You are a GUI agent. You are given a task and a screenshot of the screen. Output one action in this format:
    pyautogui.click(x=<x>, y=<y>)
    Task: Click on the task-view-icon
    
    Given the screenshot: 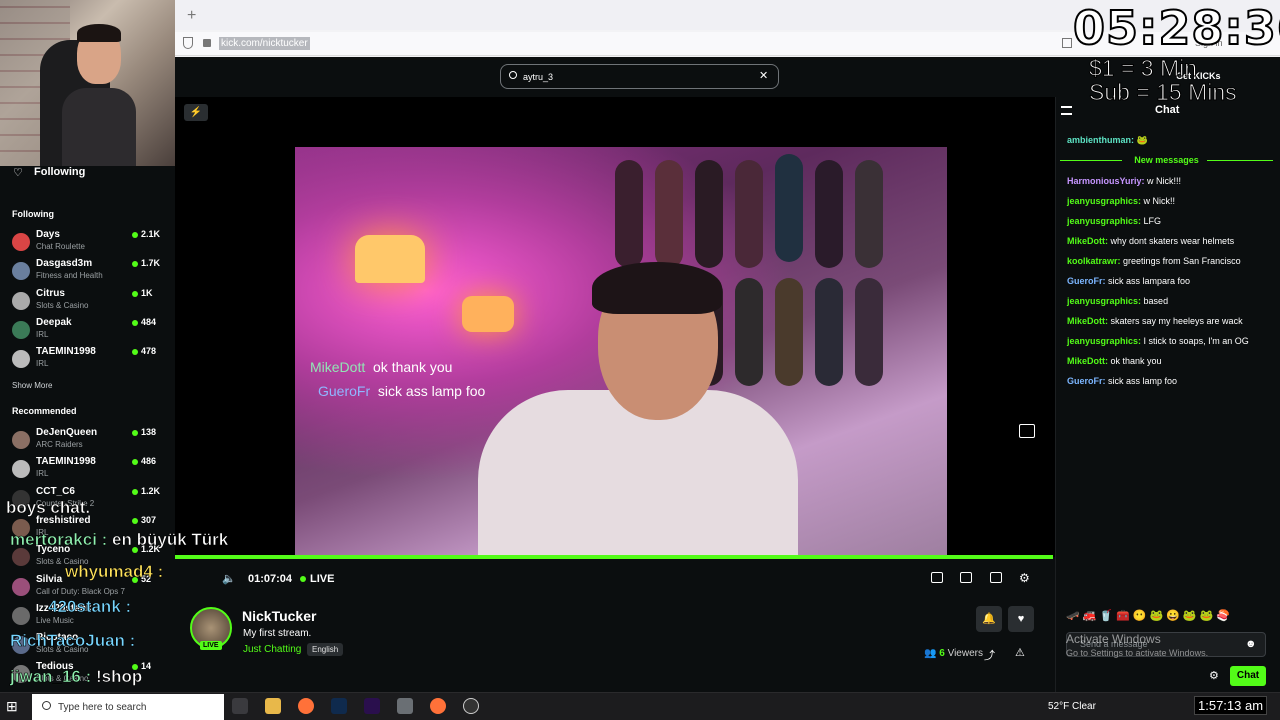 What is the action you would take?
    pyautogui.click(x=240, y=706)
    